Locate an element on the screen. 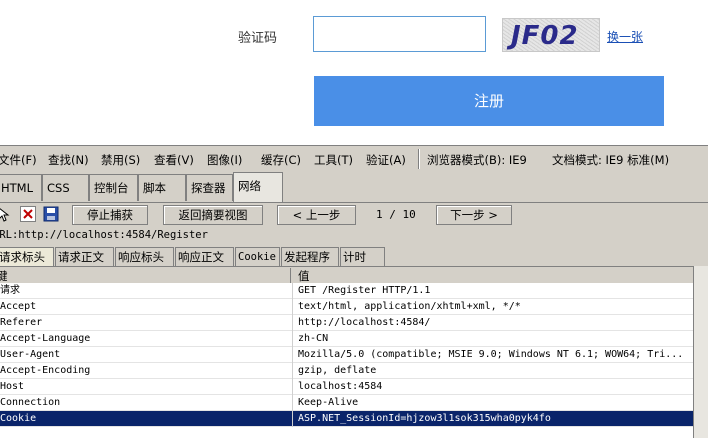 The image size is (708, 439). column-header-value: 值 is located at coordinates (304, 276).